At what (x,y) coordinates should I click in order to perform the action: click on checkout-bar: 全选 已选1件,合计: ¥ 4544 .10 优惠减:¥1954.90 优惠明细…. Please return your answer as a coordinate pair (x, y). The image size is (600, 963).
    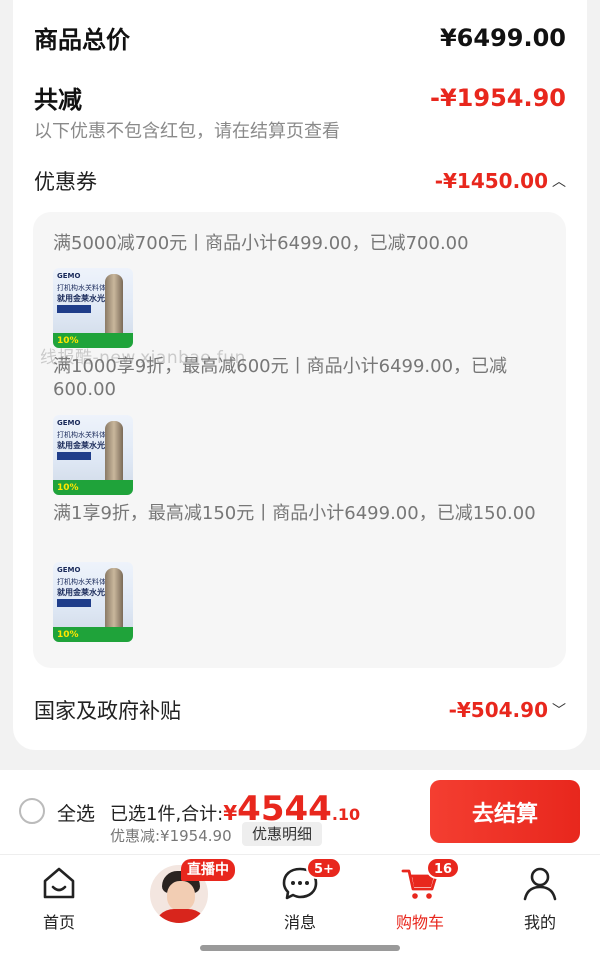
    Looking at the image, I should click on (300, 812).